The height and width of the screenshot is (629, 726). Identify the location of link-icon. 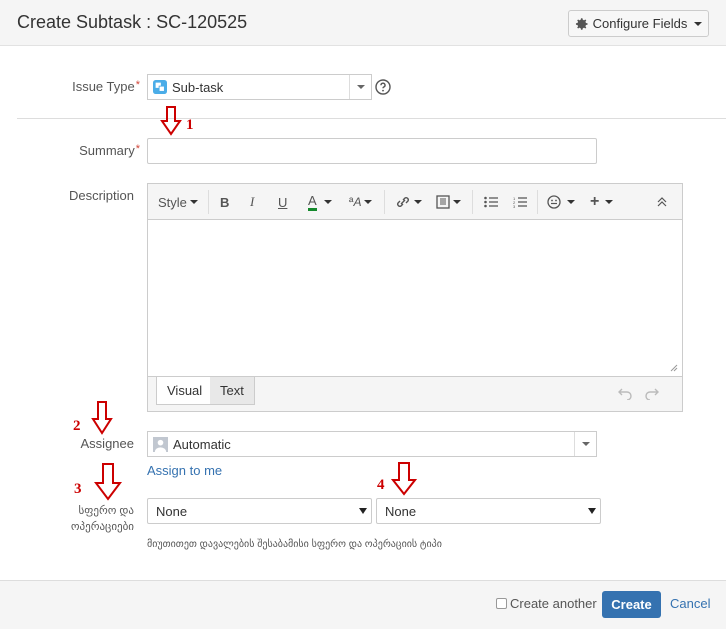
(408, 202).